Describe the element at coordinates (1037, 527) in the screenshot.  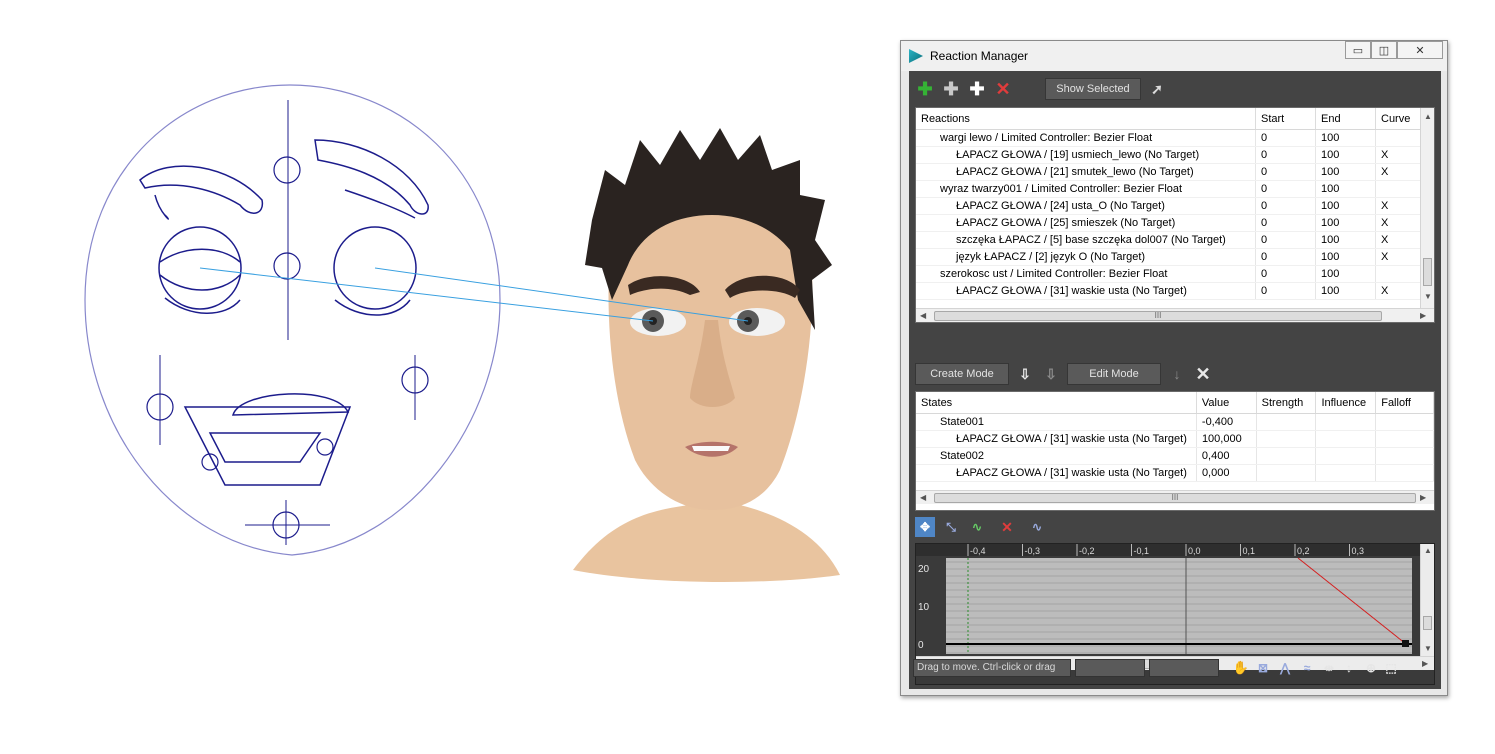
I see `bezier-handle-icon: ∿` at that location.